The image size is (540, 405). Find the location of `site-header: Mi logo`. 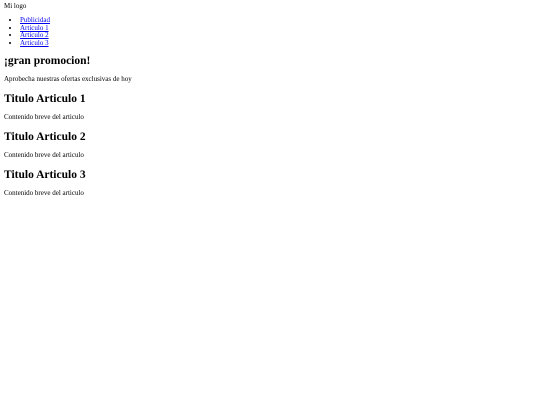

site-header: Mi logo is located at coordinates (269, 6).